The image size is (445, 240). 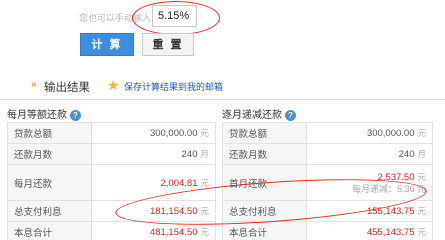 I want to click on output-header: » 输出结果 ★ 保存计算结果到我的邮箱, so click(x=222, y=85).